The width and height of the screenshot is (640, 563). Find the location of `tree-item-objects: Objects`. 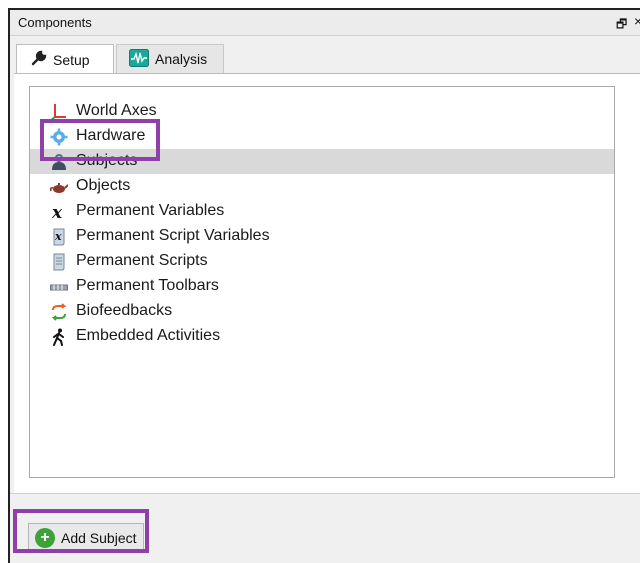

tree-item-objects: Objects is located at coordinates (322, 186).